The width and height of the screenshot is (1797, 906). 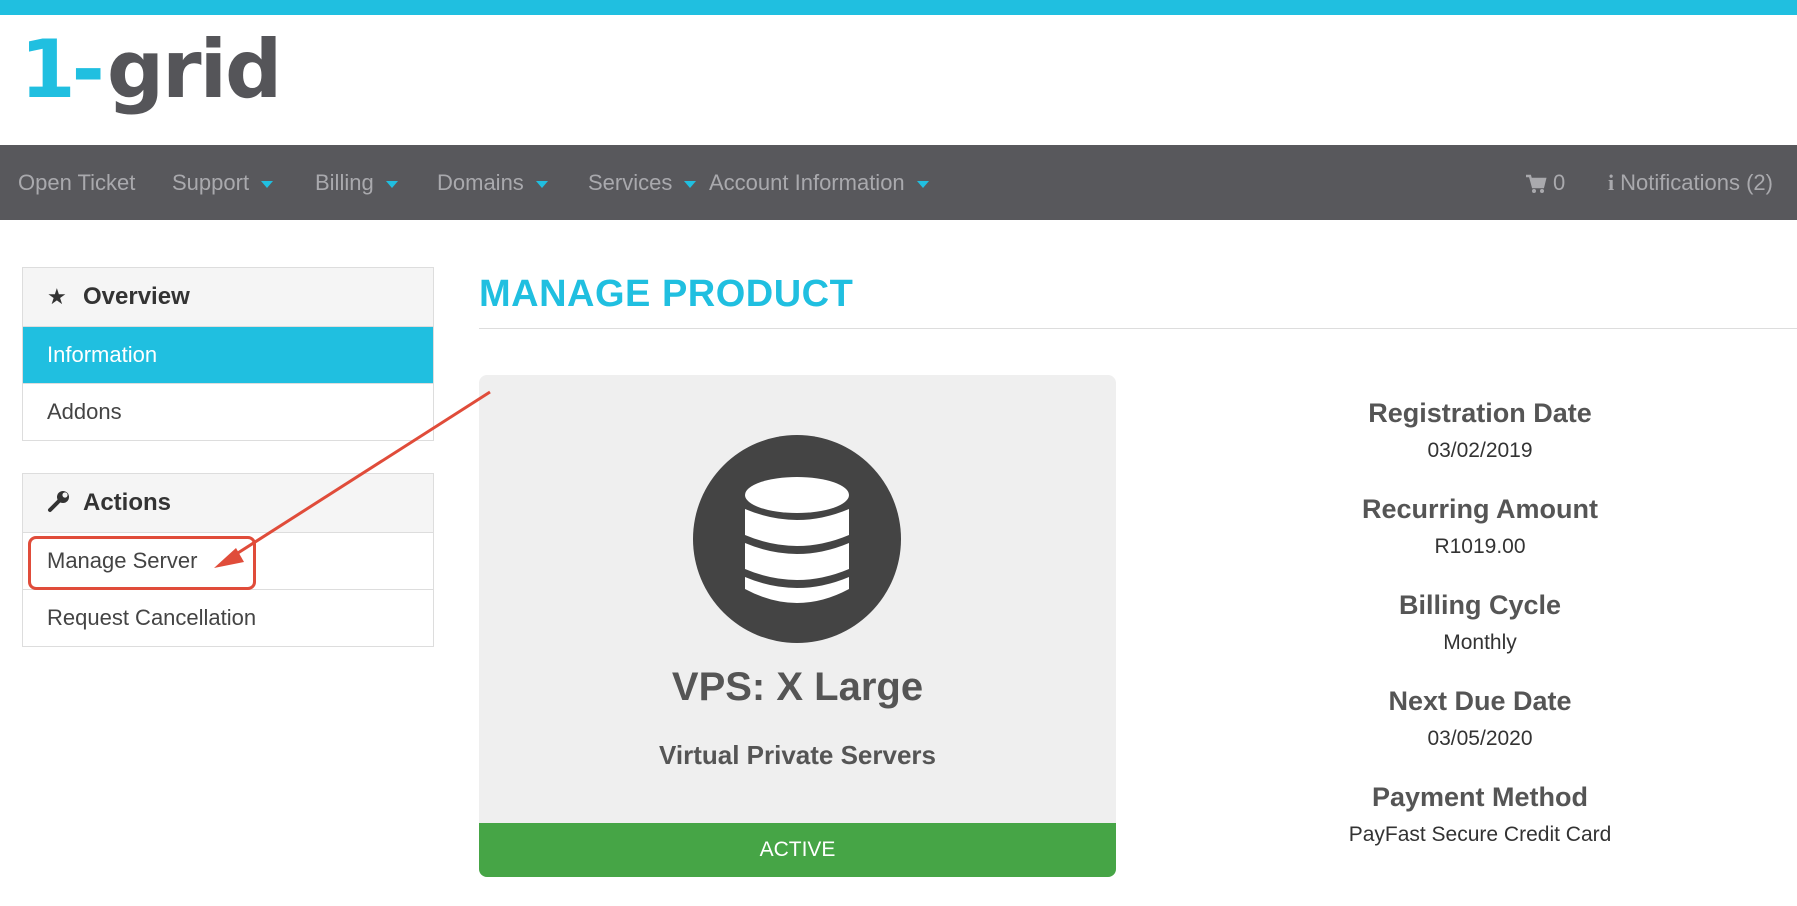 I want to click on logo-number: 1, so click(x=48, y=69).